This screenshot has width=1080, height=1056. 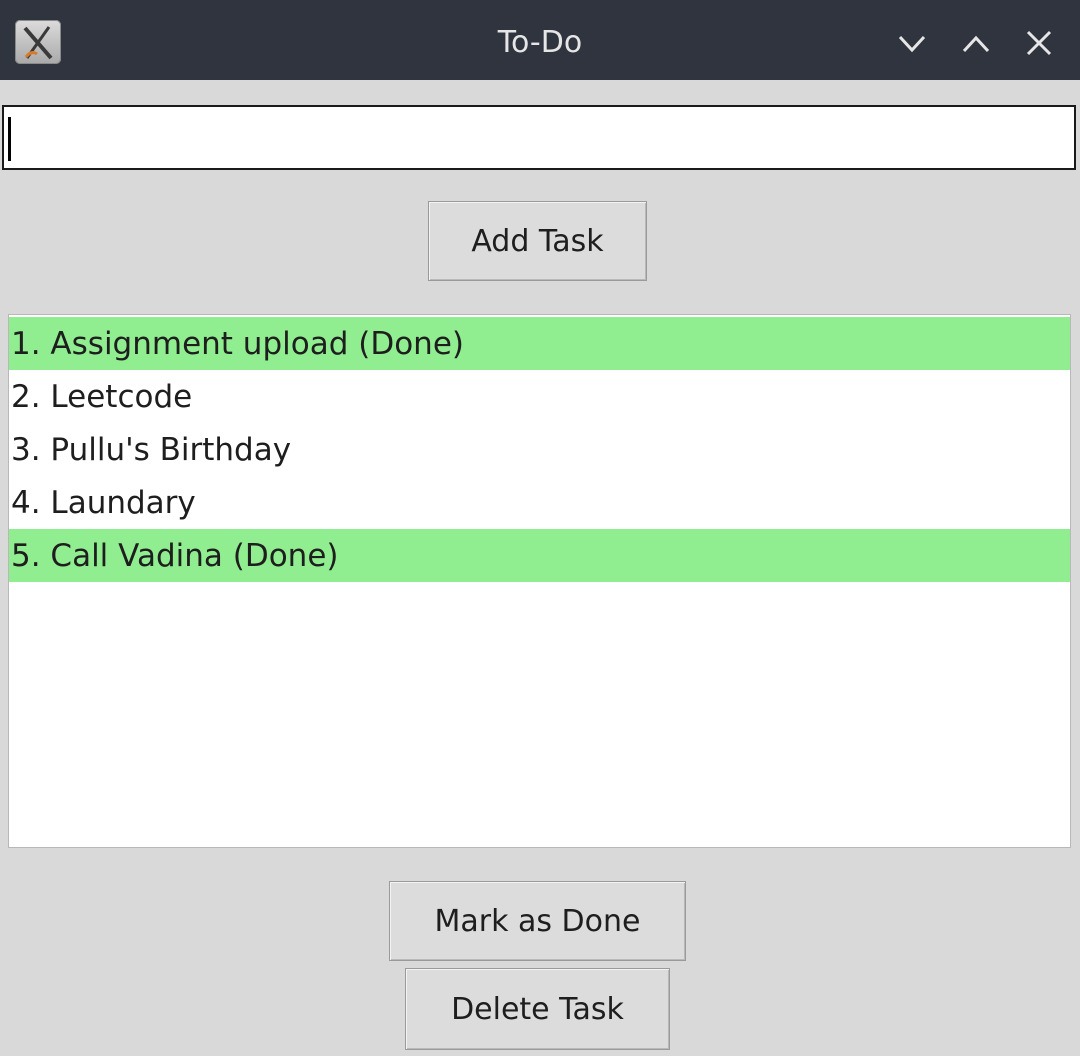 I want to click on close-icon, so click(x=1039, y=43).